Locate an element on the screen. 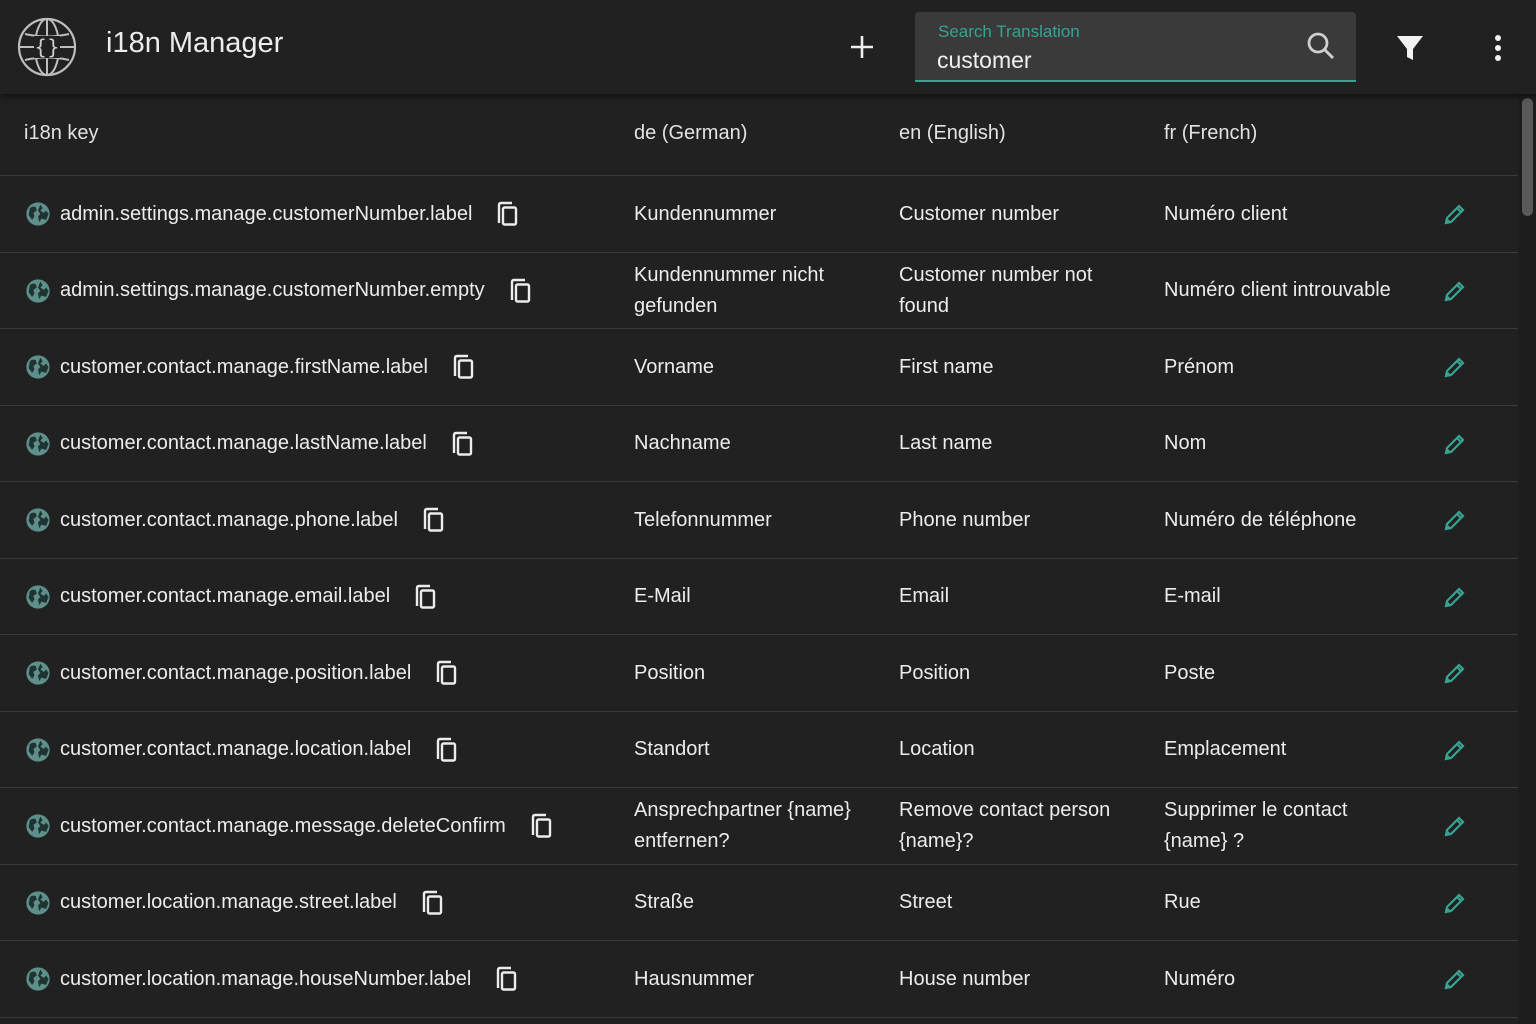 Image resolution: width=1536 pixels, height=1024 pixels. translation-de-text: Kundennummer is located at coordinates (705, 213).